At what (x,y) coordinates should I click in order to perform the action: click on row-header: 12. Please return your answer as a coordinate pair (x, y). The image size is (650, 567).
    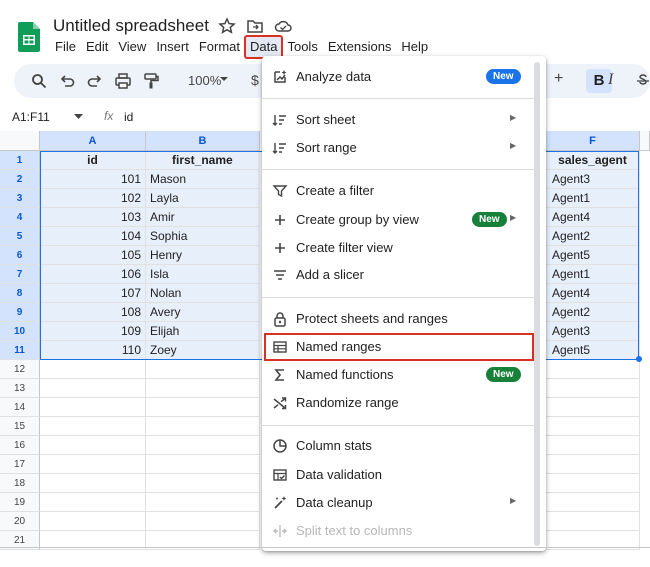
    Looking at the image, I should click on (20, 369).